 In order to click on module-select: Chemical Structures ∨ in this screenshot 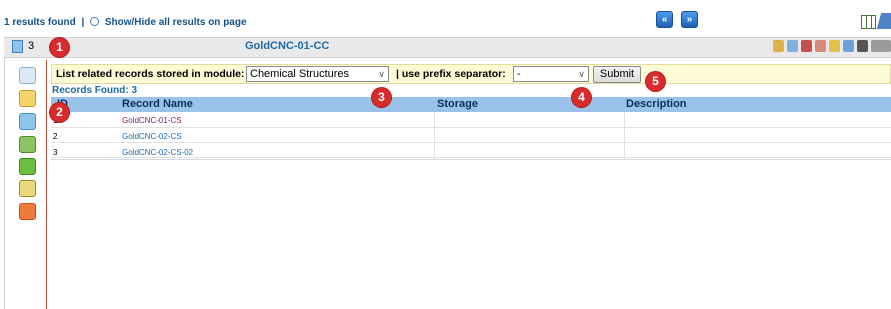, I will do `click(317, 74)`.